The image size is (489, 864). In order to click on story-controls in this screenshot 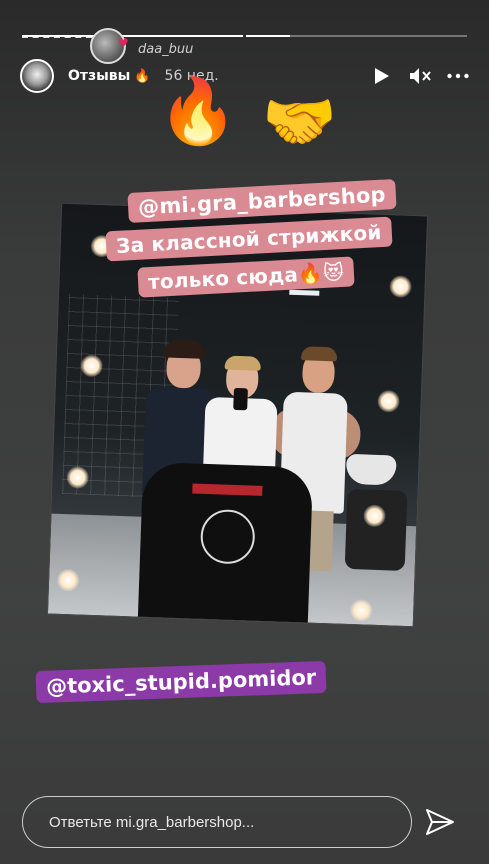, I will do `click(420, 76)`.